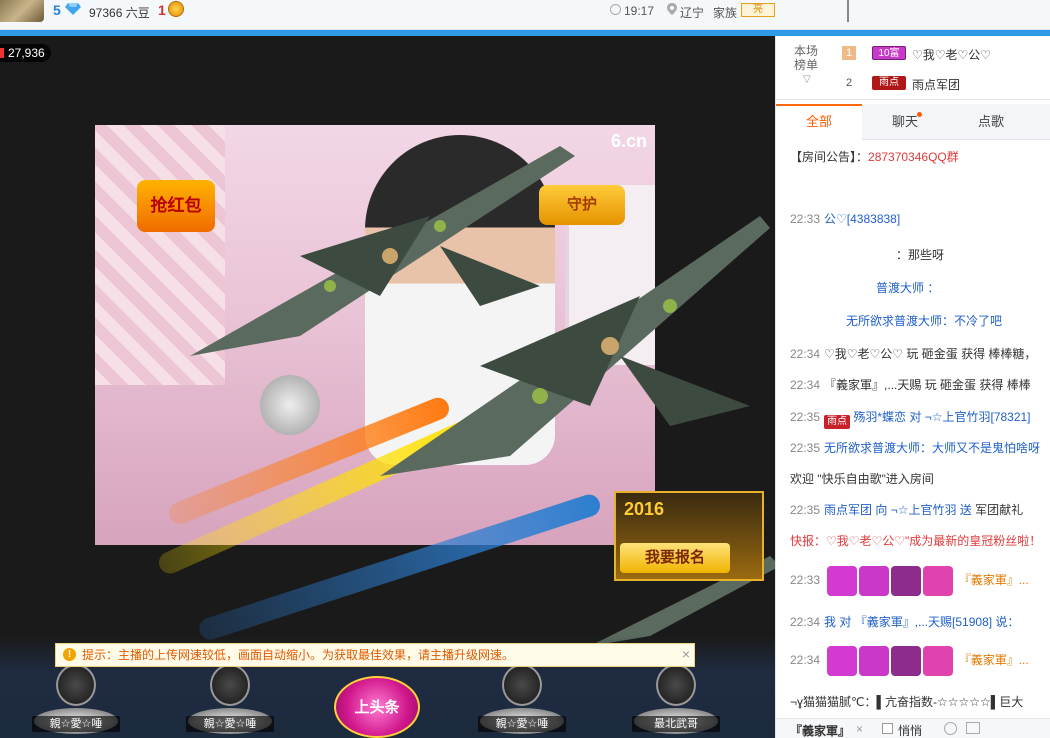  Describe the element at coordinates (910, 731) in the screenshot. I see `quiet-label: 悄悄` at that location.